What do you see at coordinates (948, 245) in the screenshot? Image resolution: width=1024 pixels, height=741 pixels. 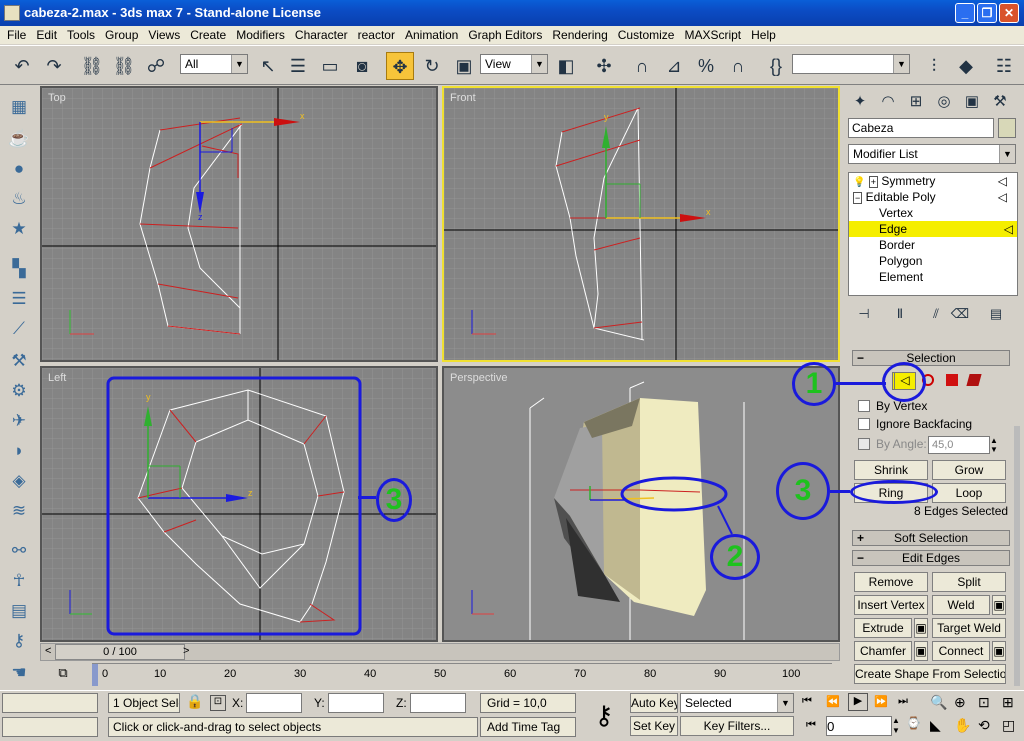 I see `stack-item-border: Border` at bounding box center [948, 245].